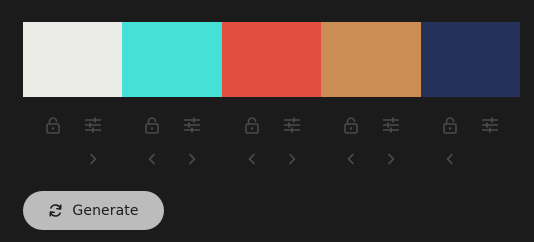 This screenshot has height=242, width=534. Describe the element at coordinates (490, 159) in the screenshot. I see `move-right-placeholder` at that location.